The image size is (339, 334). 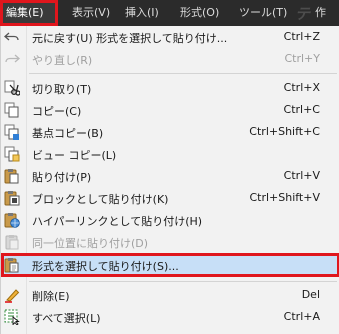 What do you see at coordinates (100, 199) in the screenshot?
I see `menu-item-label: ブロックとして貼り付け(K)` at bounding box center [100, 199].